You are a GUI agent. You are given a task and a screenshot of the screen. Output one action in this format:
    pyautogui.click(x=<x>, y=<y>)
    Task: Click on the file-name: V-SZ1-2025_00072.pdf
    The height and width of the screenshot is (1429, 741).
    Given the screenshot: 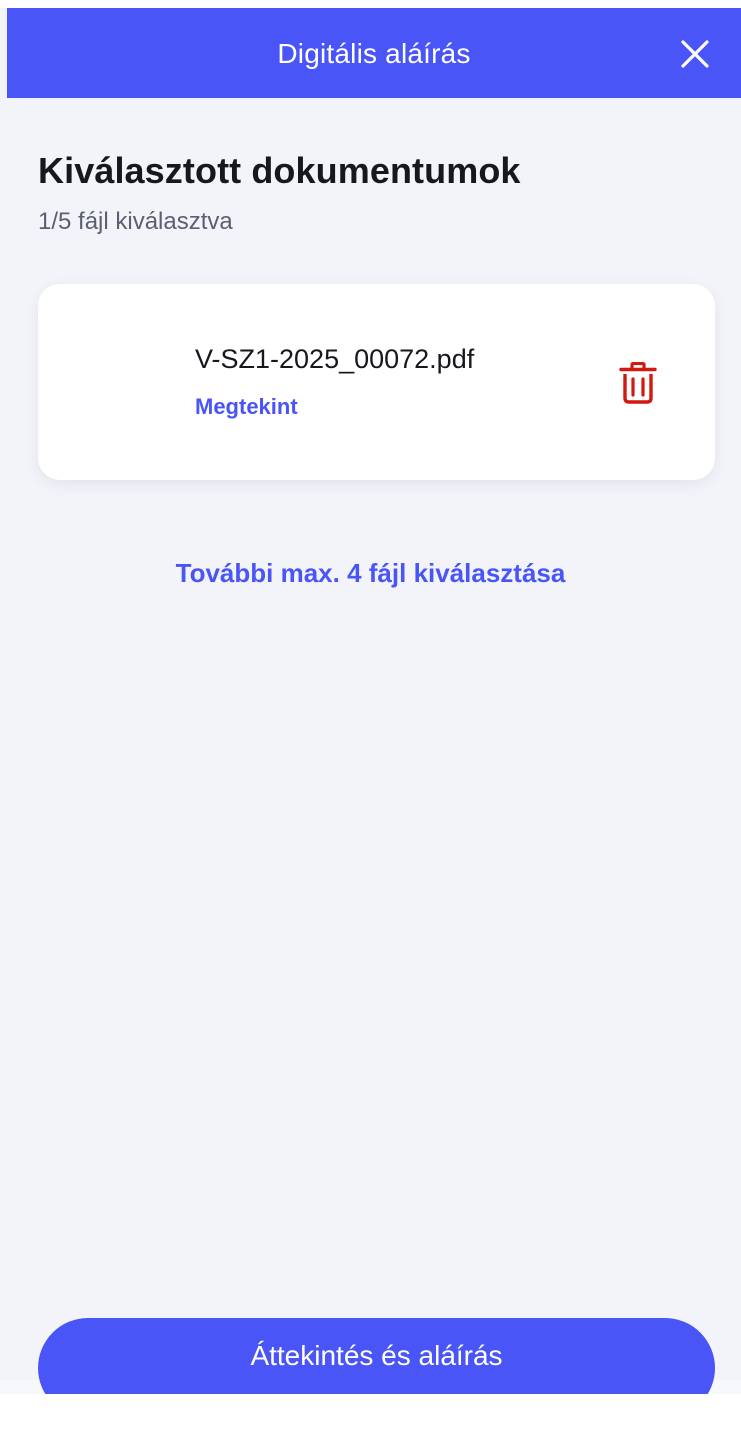 What is the action you would take?
    pyautogui.click(x=335, y=359)
    